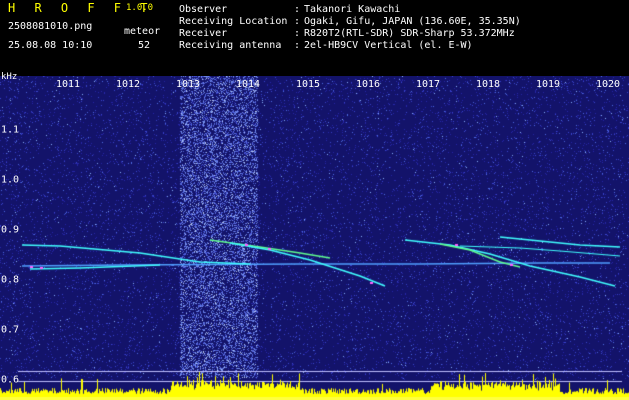 Image resolution: width=629 pixels, height=400 pixels. I want to click on x-tick-label: 1017, so click(428, 84).